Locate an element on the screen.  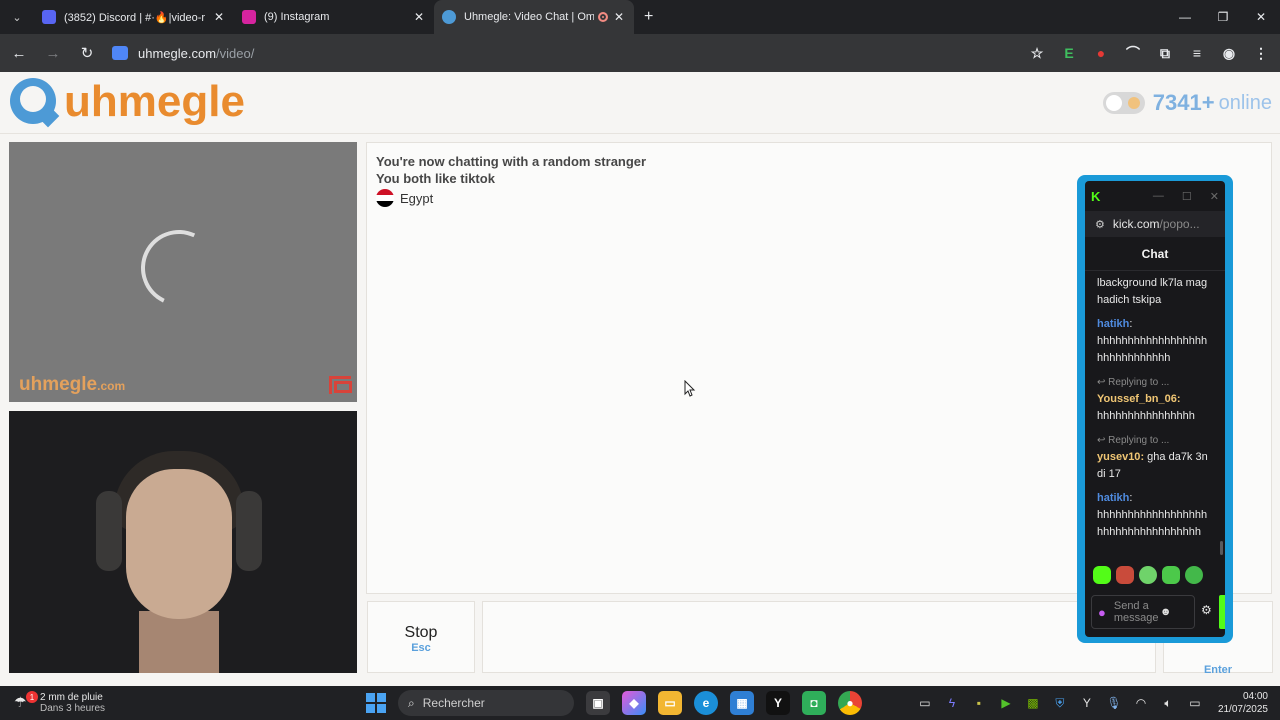
weather-subtitle: Dans 3 heures is located at coordinates (73, 708).